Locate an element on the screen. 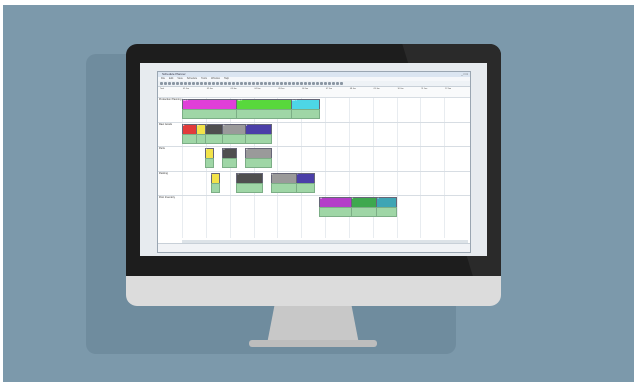 The height and width of the screenshot is (384, 636). schedule-bar-label: H is located at coordinates (246, 150).